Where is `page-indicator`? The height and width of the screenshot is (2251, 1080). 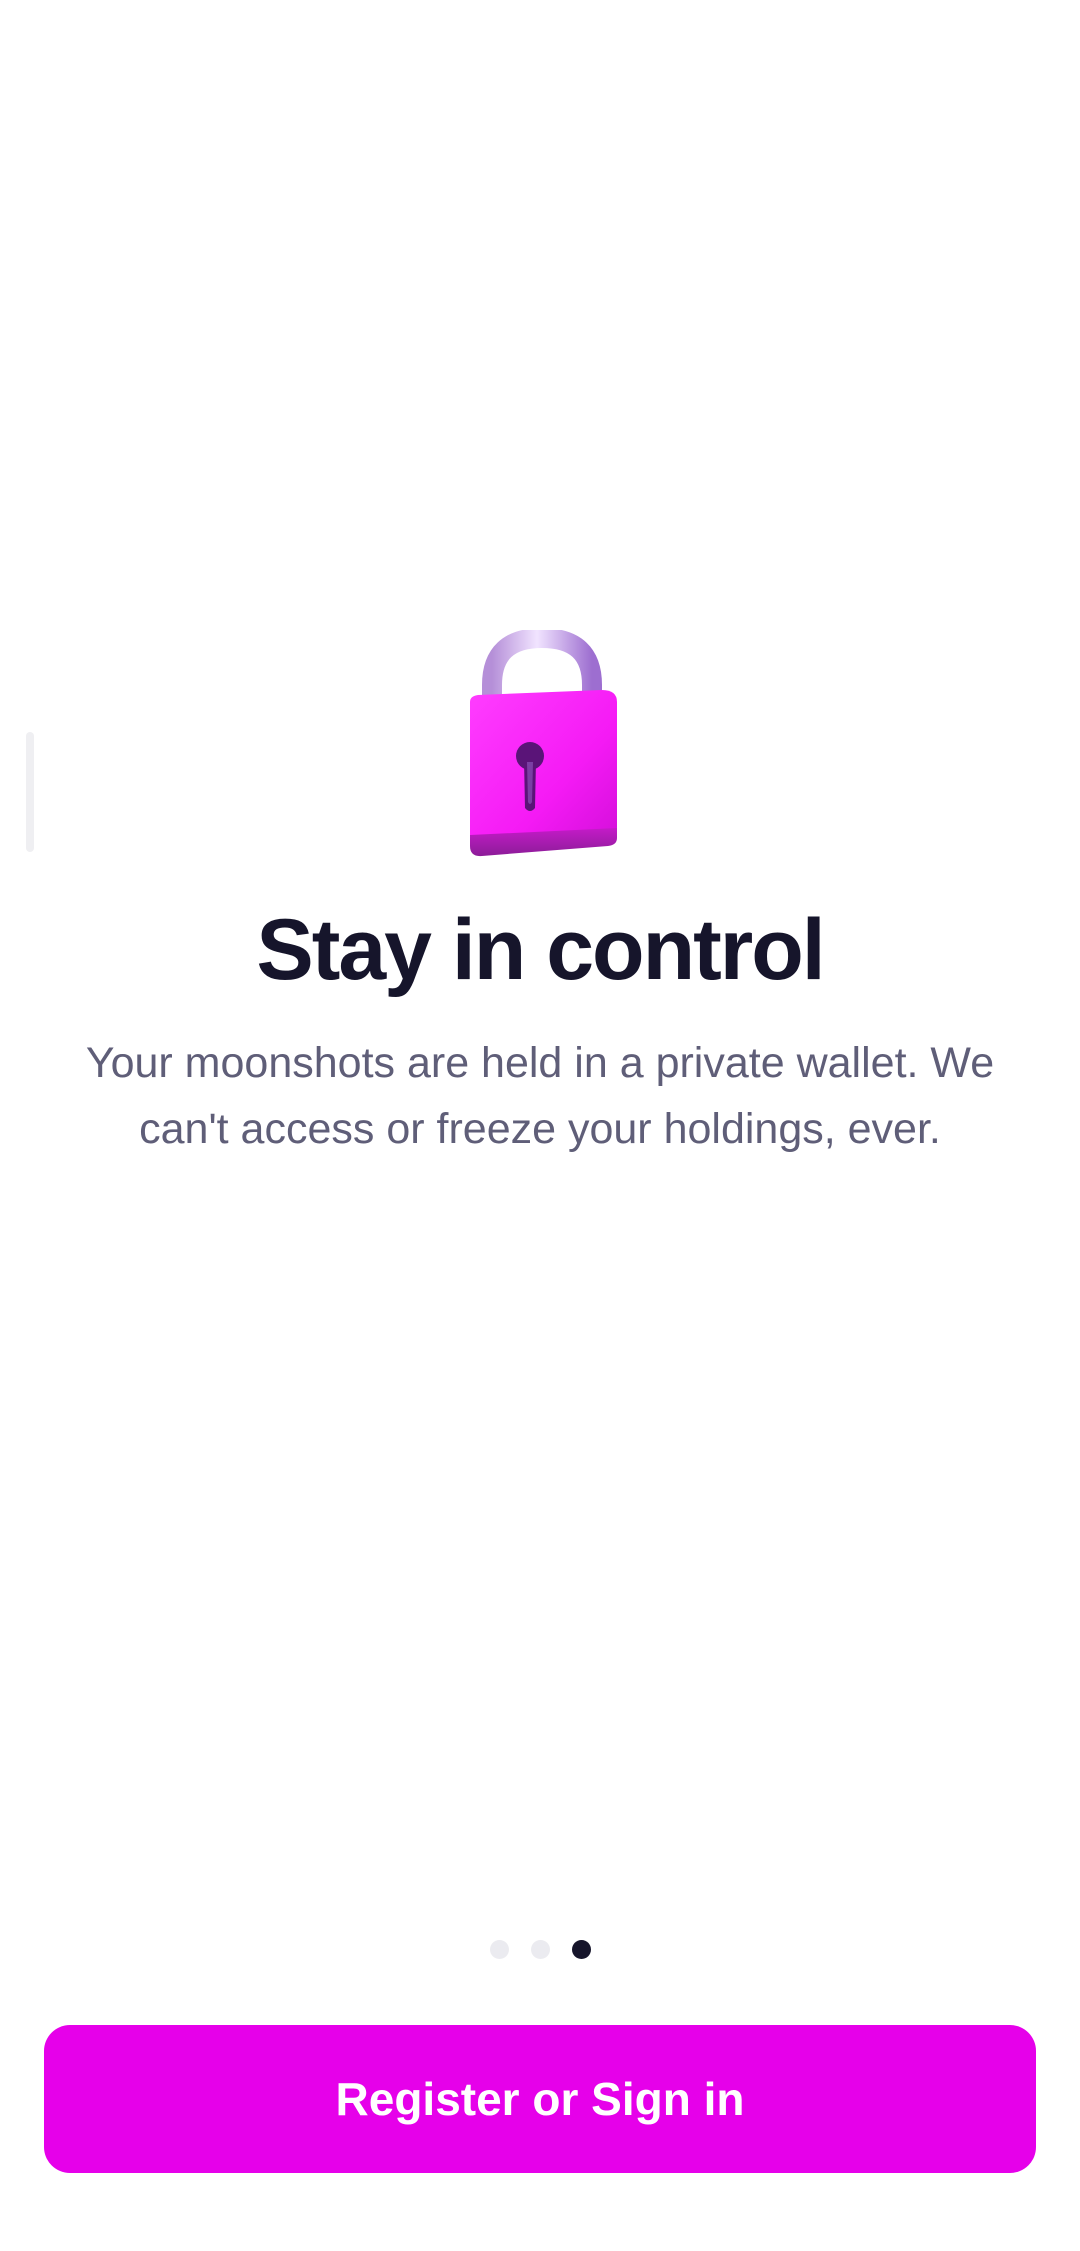
page-indicator is located at coordinates (540, 1950).